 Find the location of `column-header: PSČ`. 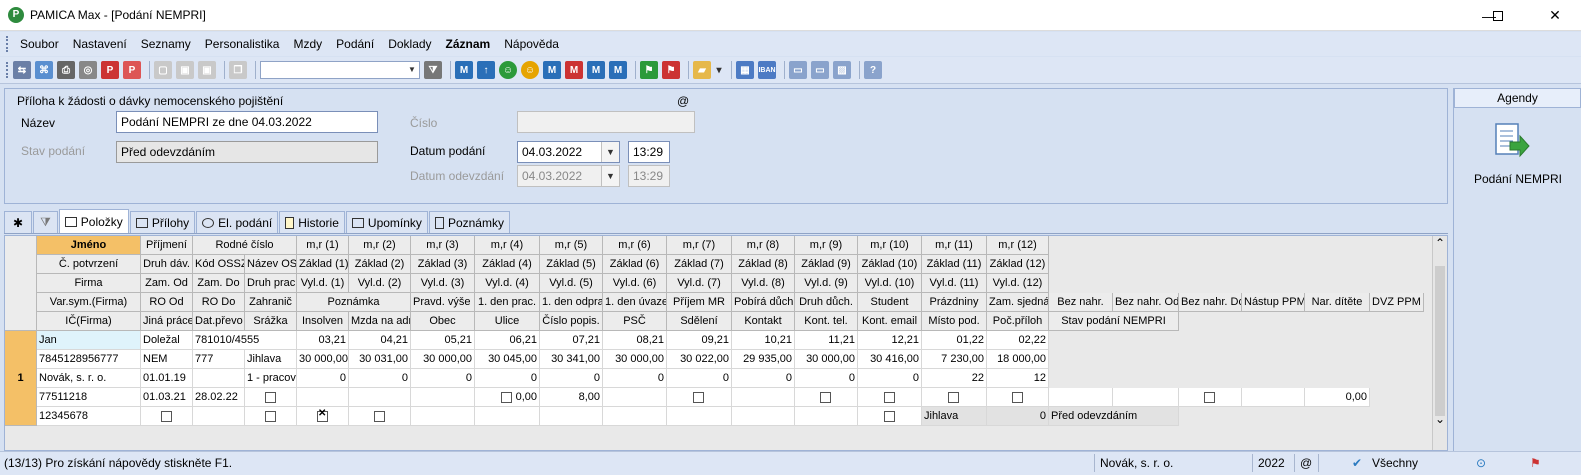

column-header: PSČ is located at coordinates (635, 321).